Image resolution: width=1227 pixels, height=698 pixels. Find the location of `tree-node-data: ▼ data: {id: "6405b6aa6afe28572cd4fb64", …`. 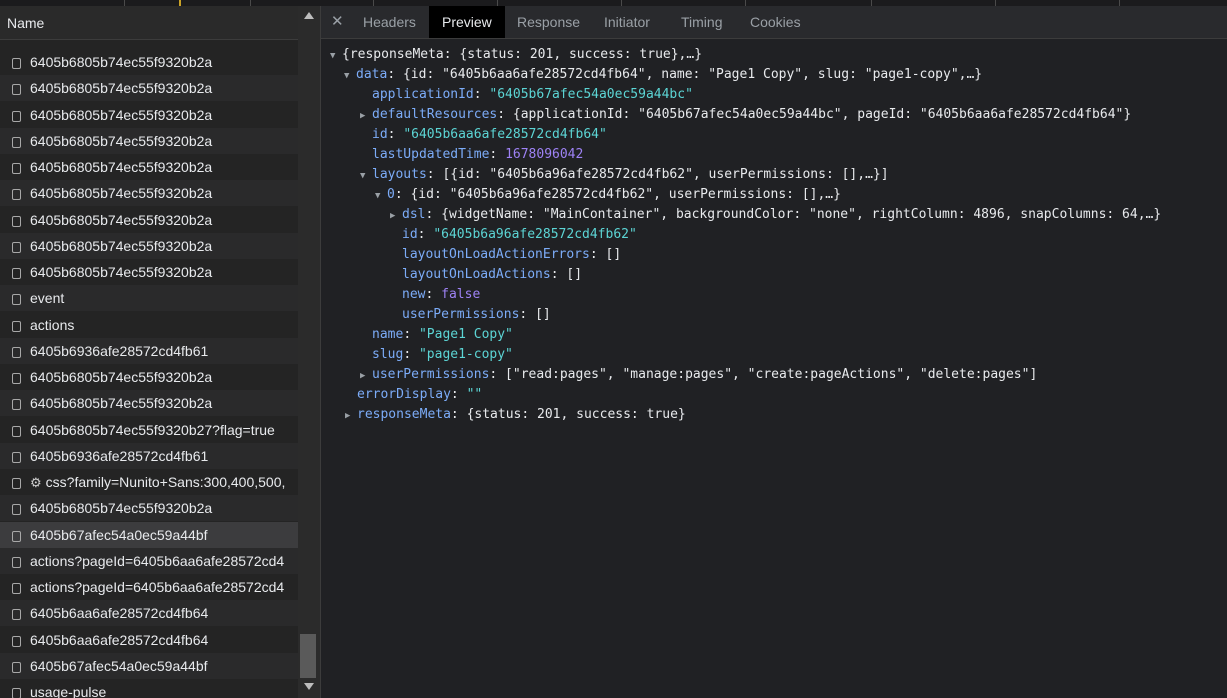

tree-node-data: ▼ data: {id: "6405b6aa6afe28572cd4fb64", … is located at coordinates (663, 75).